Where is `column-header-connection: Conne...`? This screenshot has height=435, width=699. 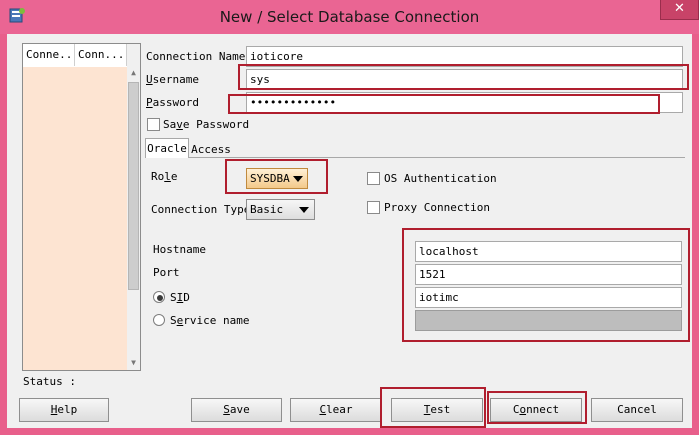 column-header-connection: Conne... is located at coordinates (51, 55).